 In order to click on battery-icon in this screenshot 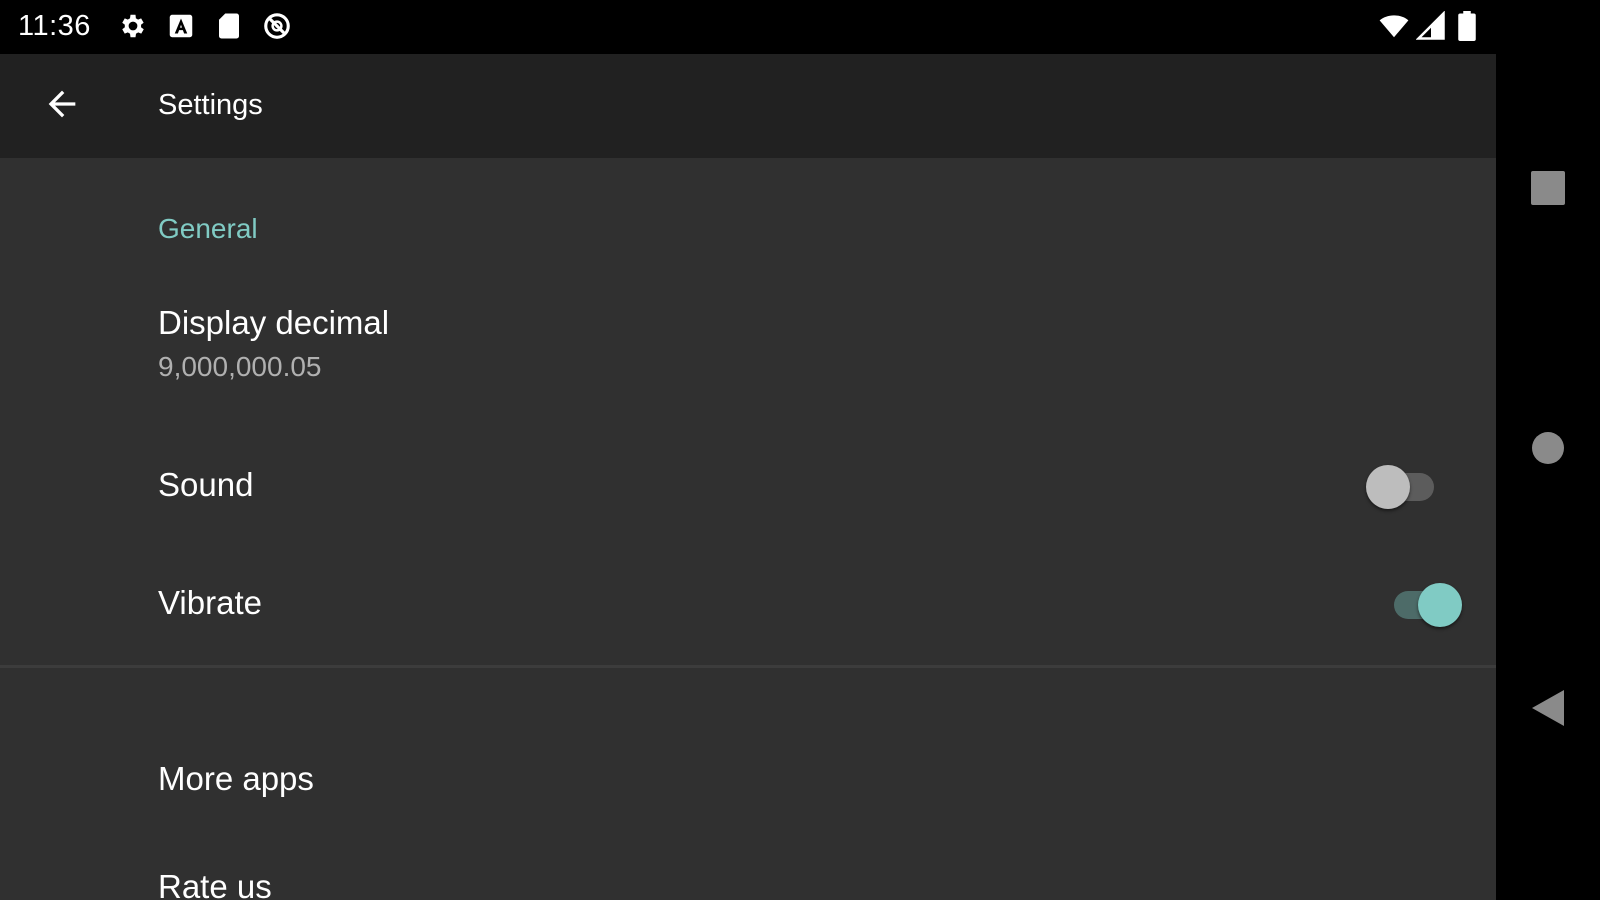, I will do `click(1471, 26)`.